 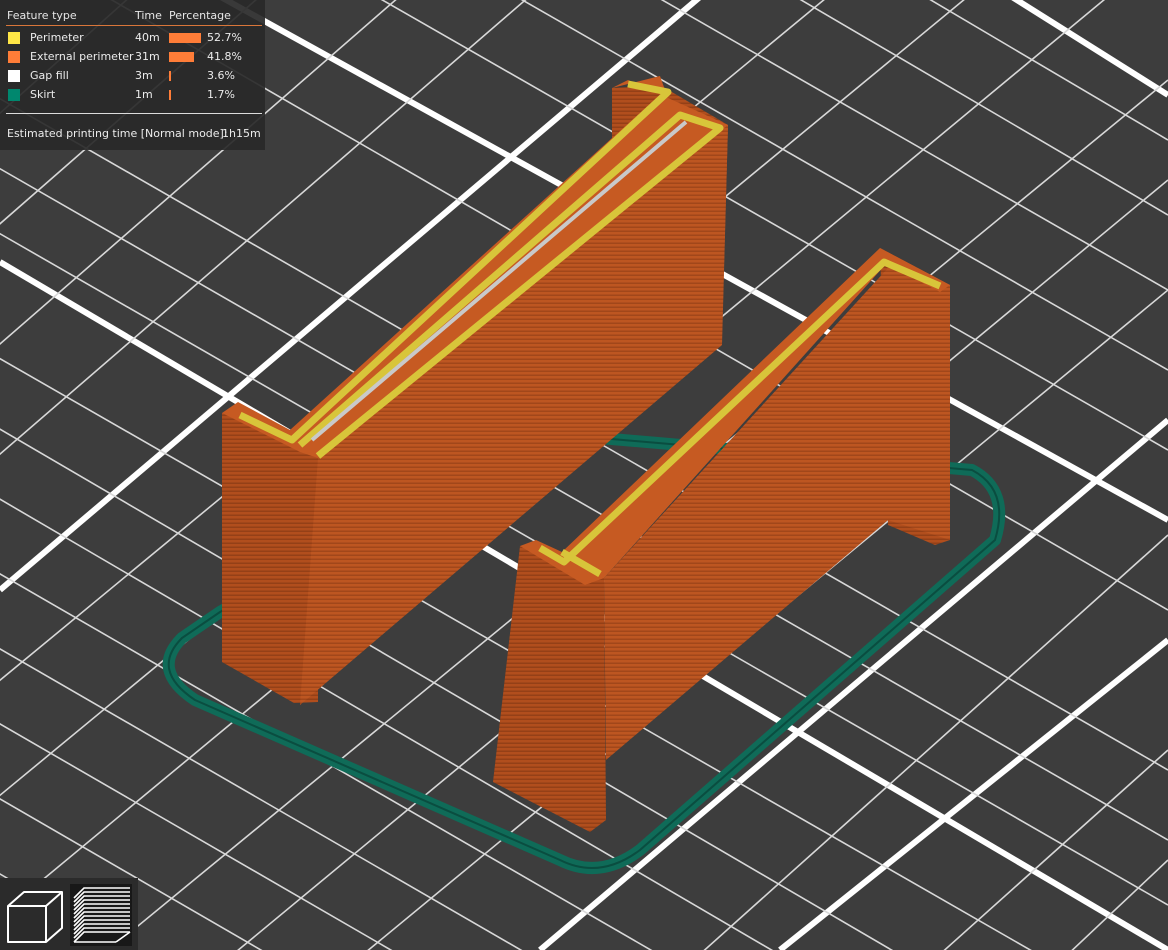 I want to click on layers-view-button, so click(x=101, y=915).